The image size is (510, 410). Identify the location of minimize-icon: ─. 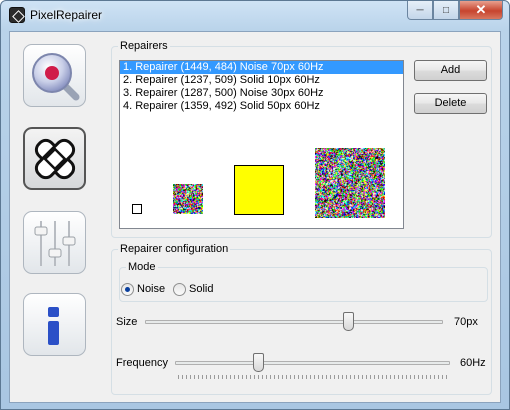
(420, 10).